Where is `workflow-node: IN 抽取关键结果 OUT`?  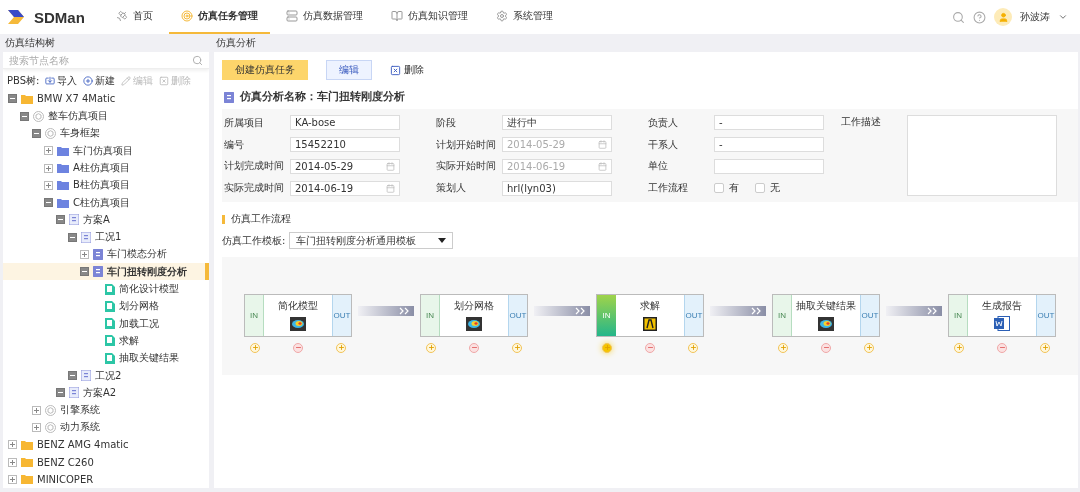 workflow-node: IN 抽取关键结果 OUT is located at coordinates (826, 315).